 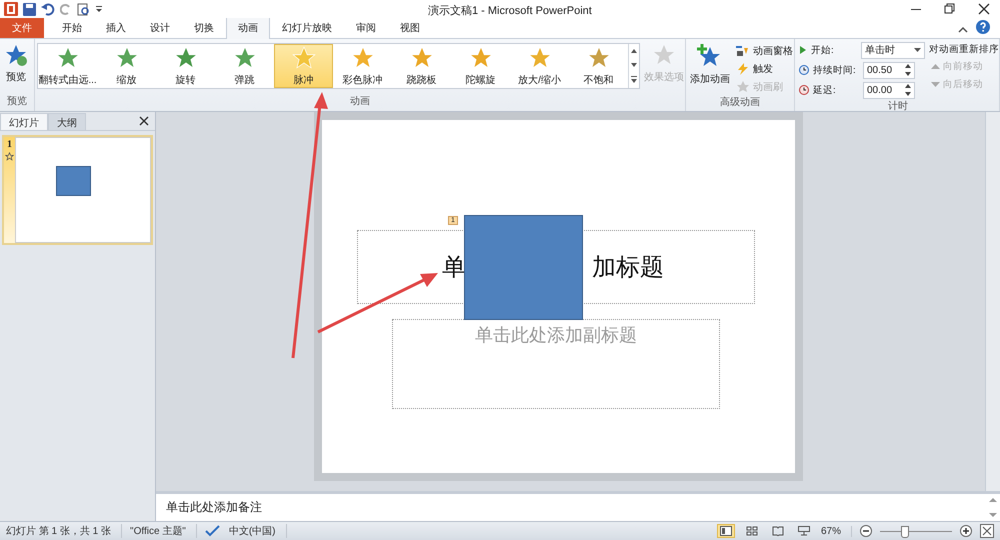 I want to click on animation-option: 放大/缩小, so click(x=539, y=66).